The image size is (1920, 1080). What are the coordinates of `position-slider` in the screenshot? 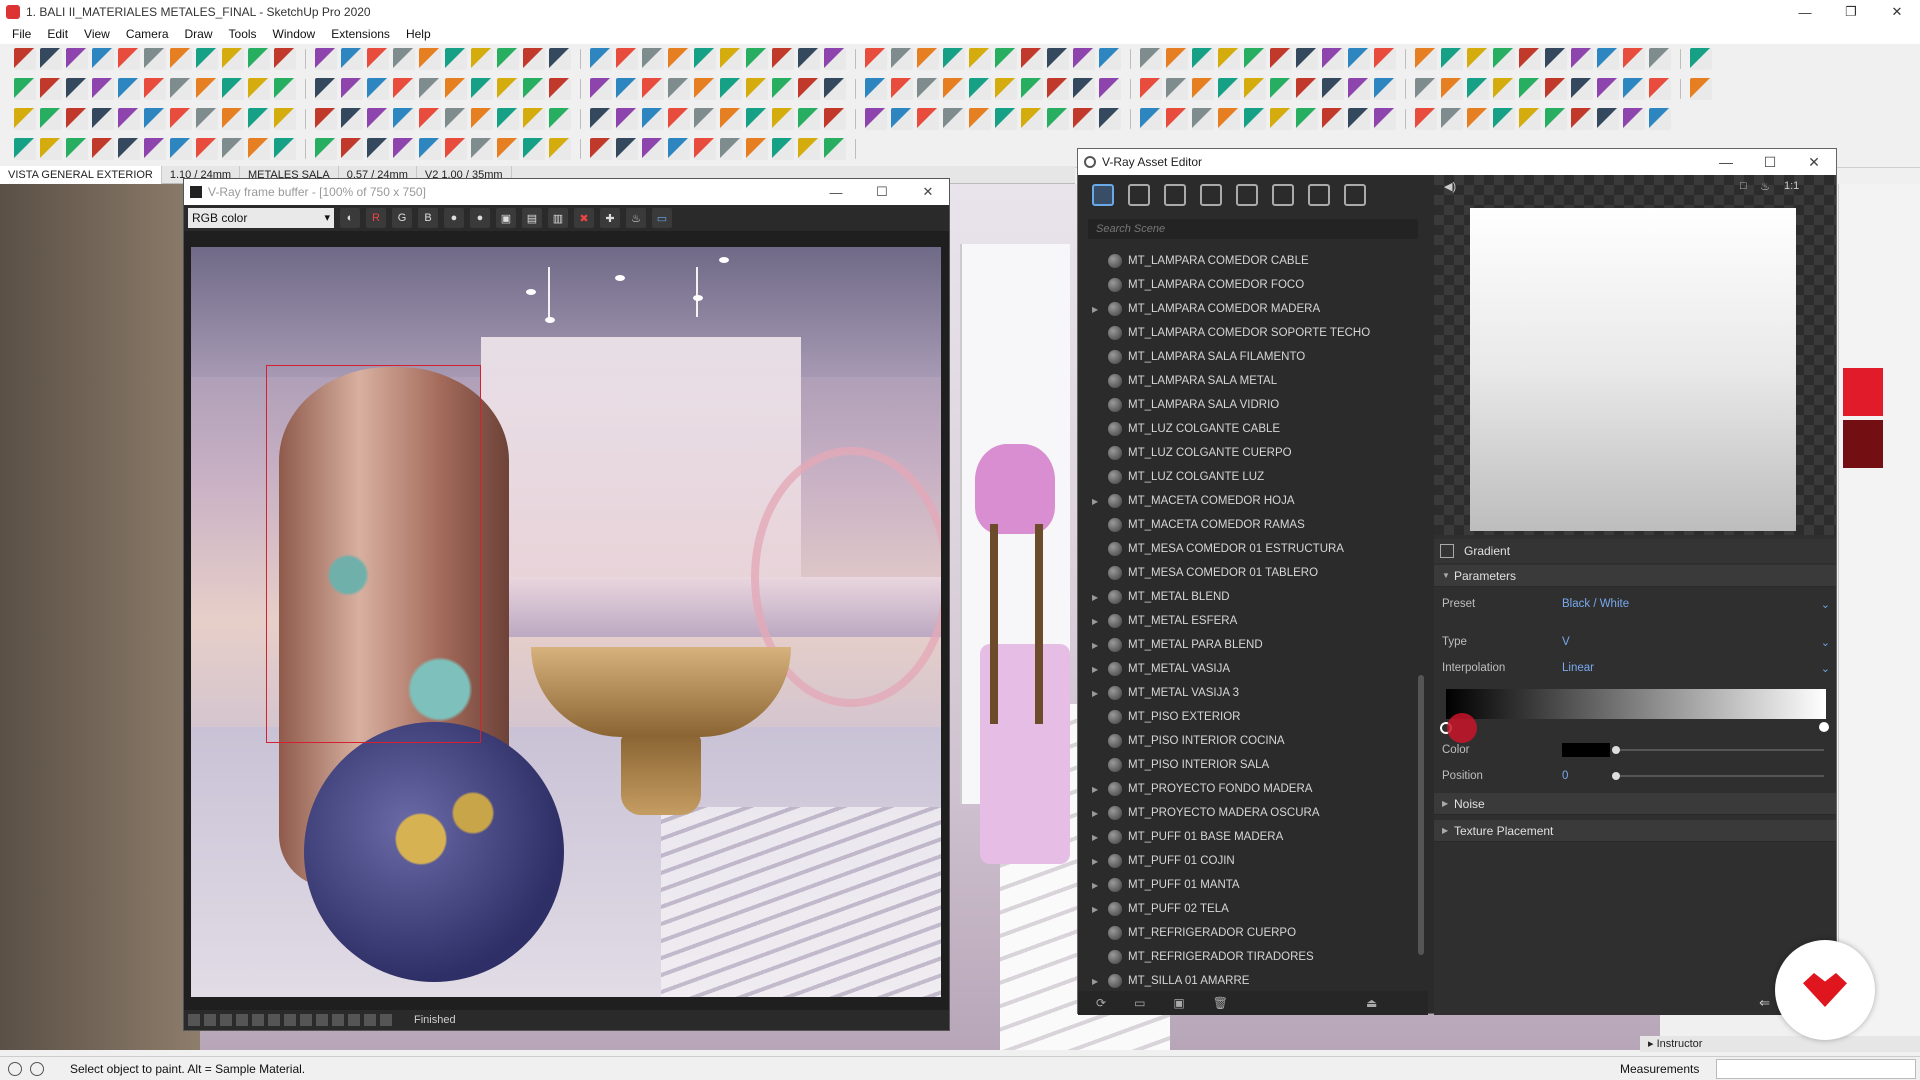 It's located at (1718, 776).